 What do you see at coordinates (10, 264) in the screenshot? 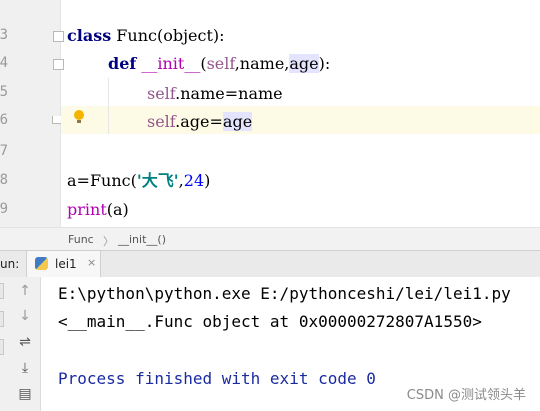
I see `run-label: un:` at bounding box center [10, 264].